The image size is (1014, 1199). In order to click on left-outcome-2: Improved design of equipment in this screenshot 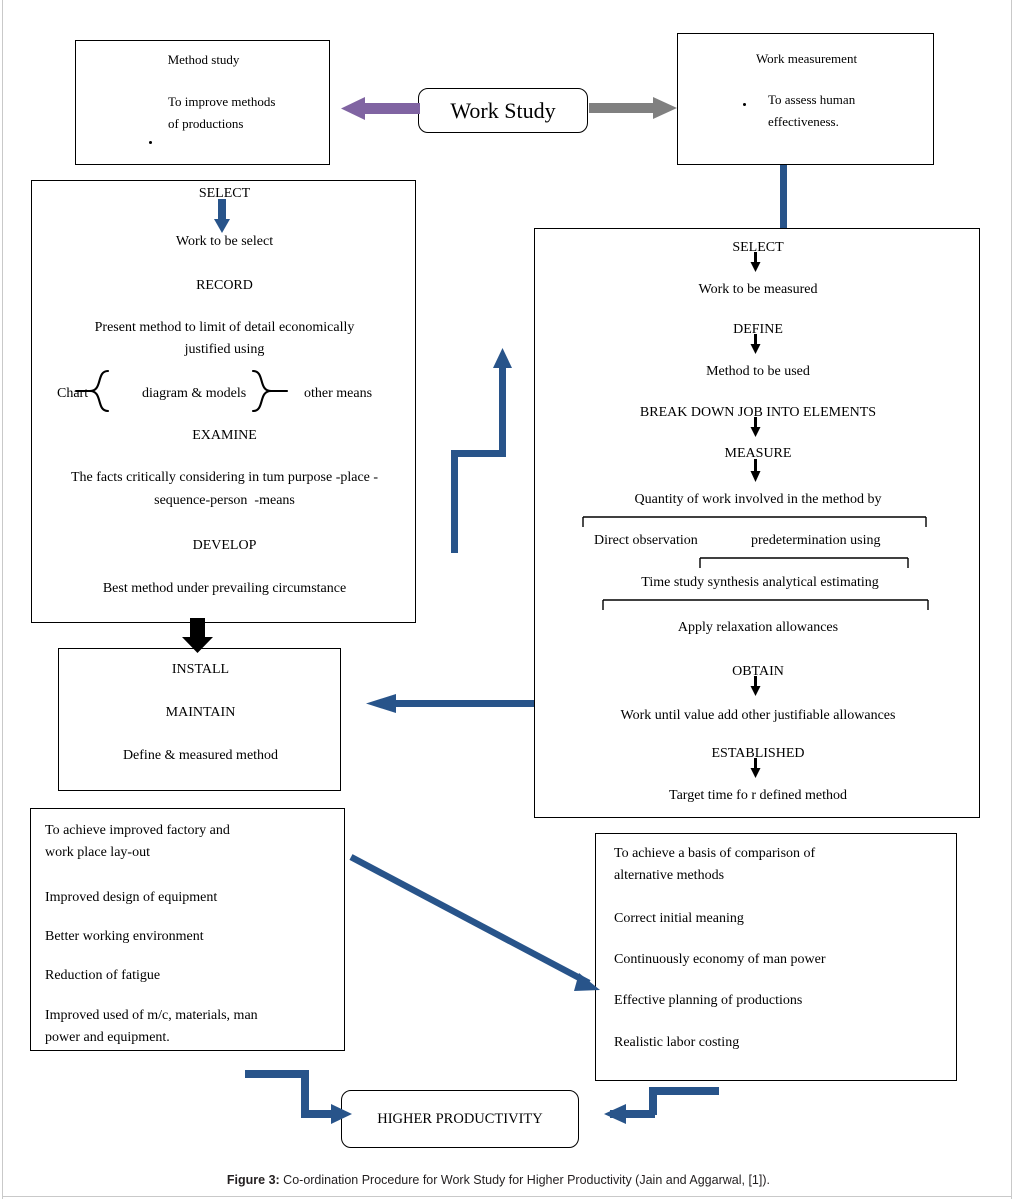, I will do `click(131, 897)`.